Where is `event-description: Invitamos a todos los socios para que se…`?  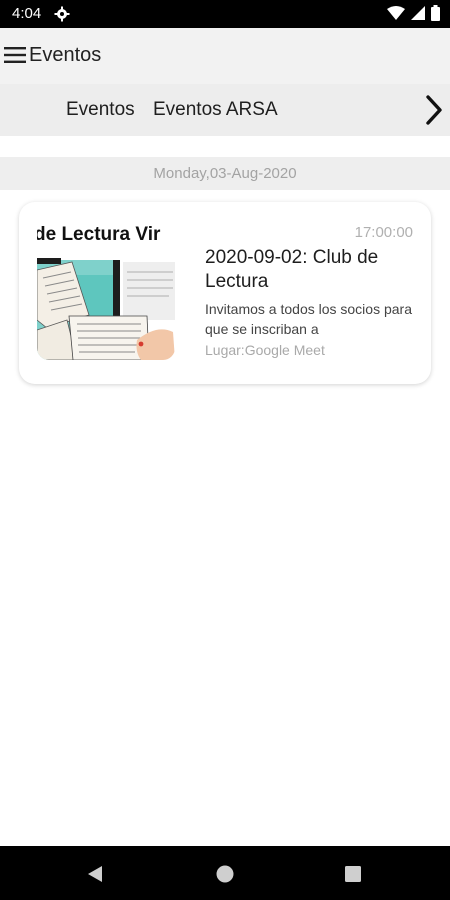 event-description: Invitamos a todos los socios para que se… is located at coordinates (308, 319).